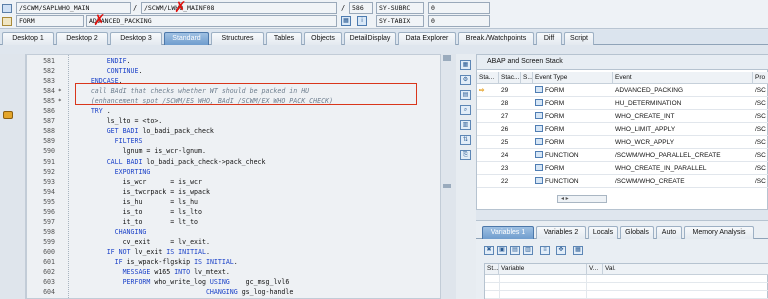 The height and width of the screenshot is (299, 768). What do you see at coordinates (8, 115) in the screenshot?
I see `breakpoint-icon` at bounding box center [8, 115].